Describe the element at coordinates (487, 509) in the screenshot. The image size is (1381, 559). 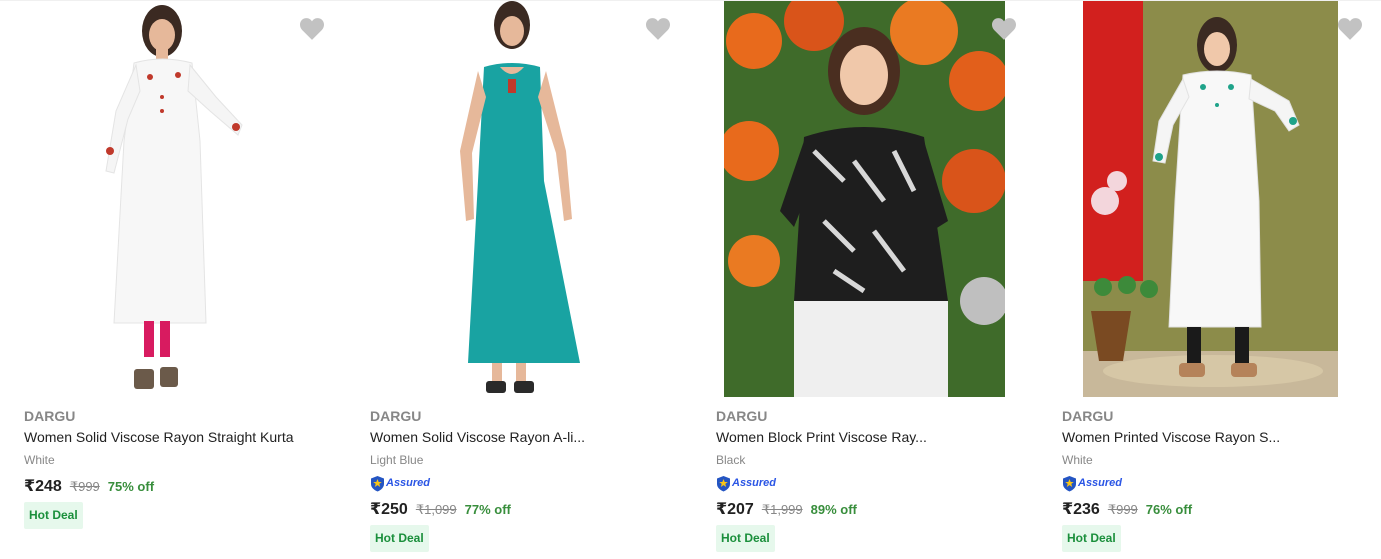
I see `discount-label: 77% off` at that location.